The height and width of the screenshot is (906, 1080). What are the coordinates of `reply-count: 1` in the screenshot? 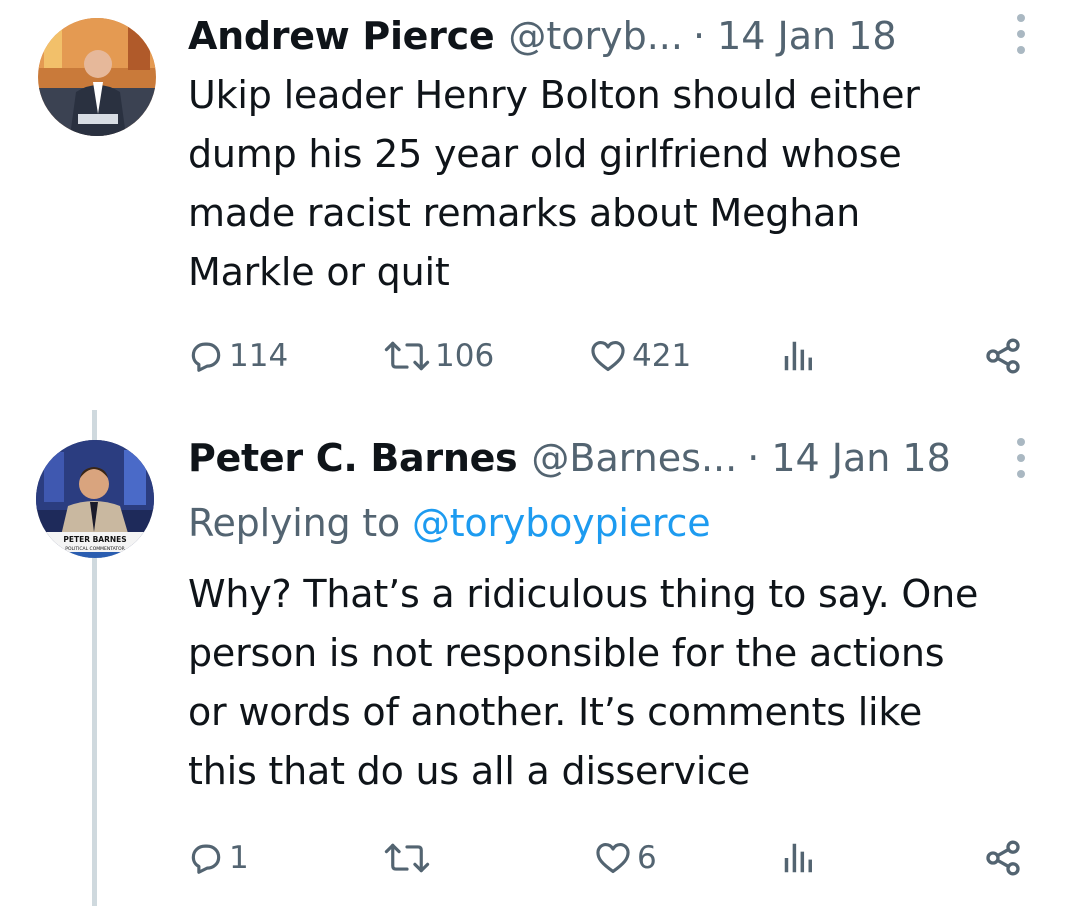 It's located at (239, 858).